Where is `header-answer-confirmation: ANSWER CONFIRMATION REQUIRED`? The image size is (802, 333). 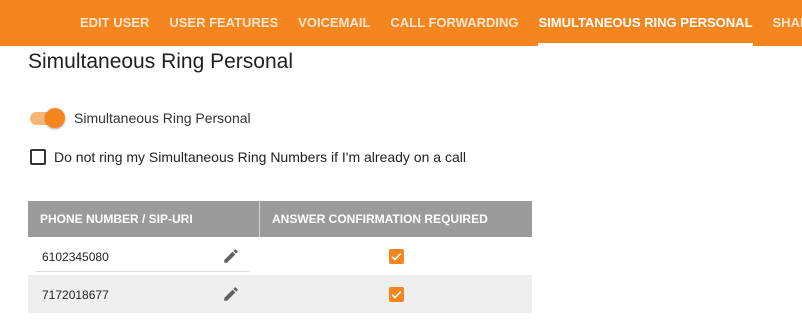 header-answer-confirmation: ANSWER CONFIRMATION REQUIRED is located at coordinates (380, 219).